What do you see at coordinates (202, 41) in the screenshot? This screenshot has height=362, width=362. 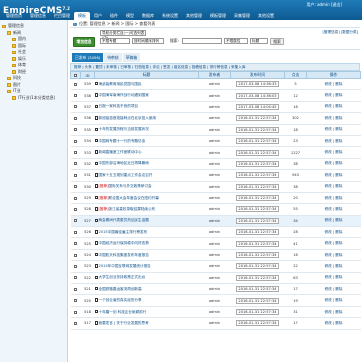 I see `search-input` at bounding box center [202, 41].